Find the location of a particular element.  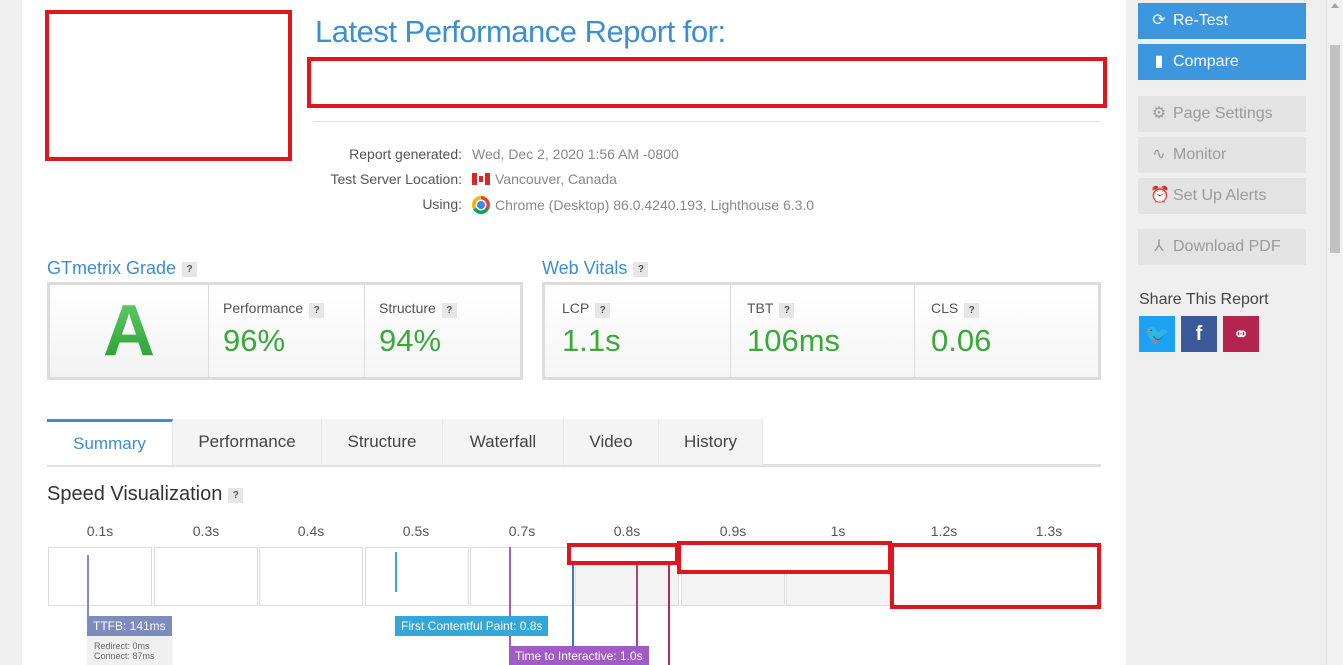

set-up-alerts-button: ⏰ Set Up Alerts is located at coordinates (1222, 196).